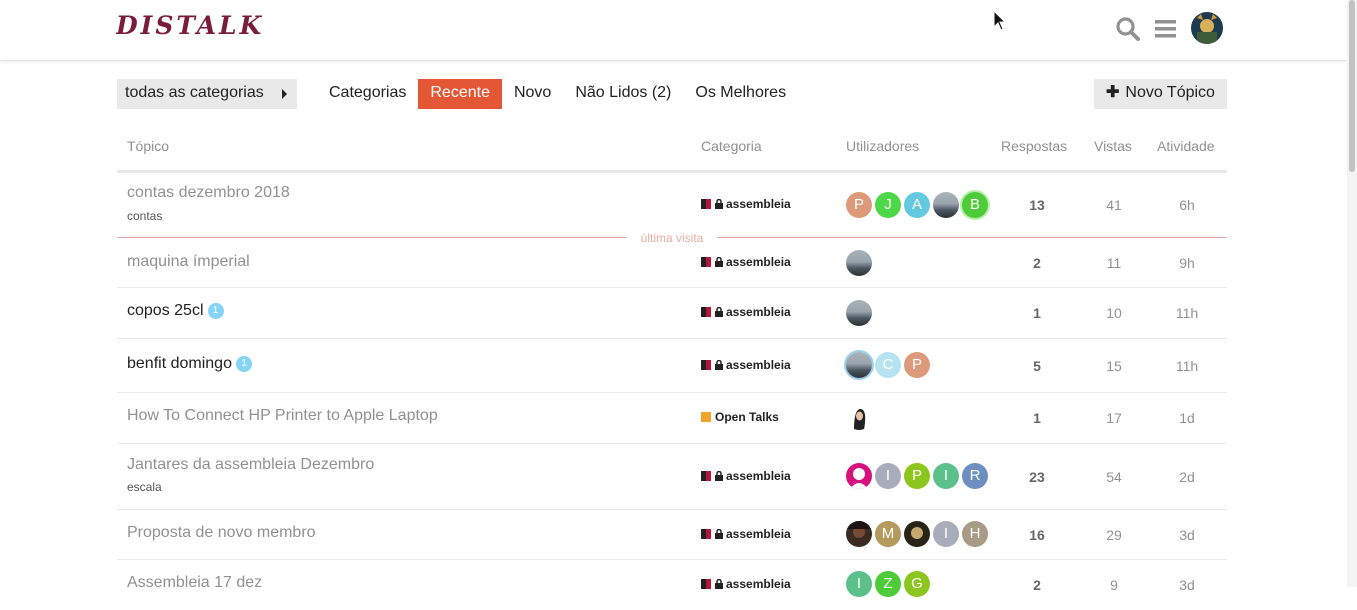 The height and width of the screenshot is (610, 1357). Describe the element at coordinates (1037, 205) in the screenshot. I see `reply-count: 13` at that location.